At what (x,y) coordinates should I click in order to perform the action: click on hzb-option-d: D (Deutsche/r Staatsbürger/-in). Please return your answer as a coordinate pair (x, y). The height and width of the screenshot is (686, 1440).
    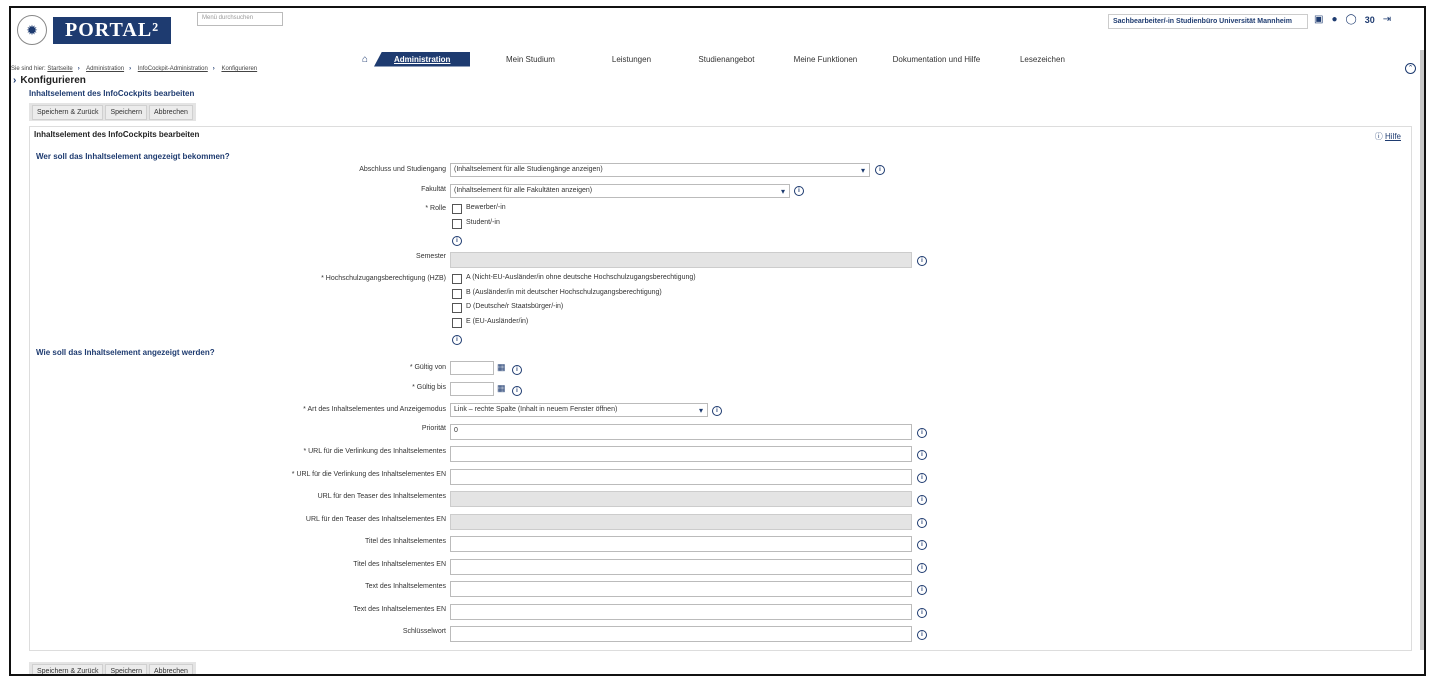
    Looking at the image, I should click on (515, 306).